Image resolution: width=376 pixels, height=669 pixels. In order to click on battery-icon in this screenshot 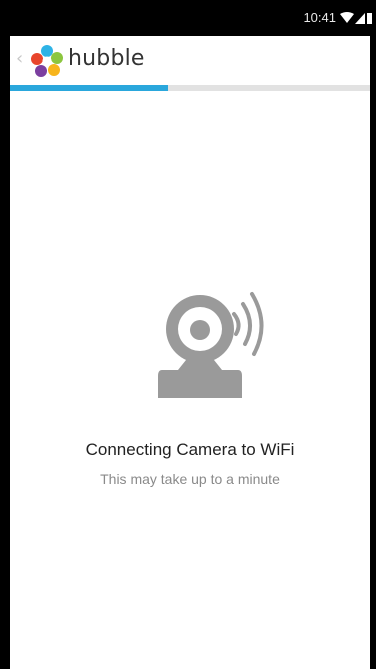, I will do `click(369, 18)`.